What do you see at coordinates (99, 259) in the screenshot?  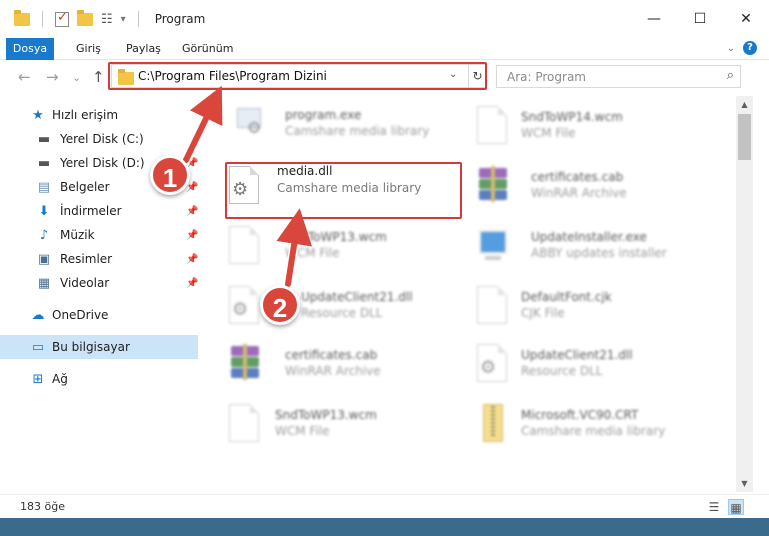 I see `sidebar-item-pictures: ▣ Resimler 📌` at bounding box center [99, 259].